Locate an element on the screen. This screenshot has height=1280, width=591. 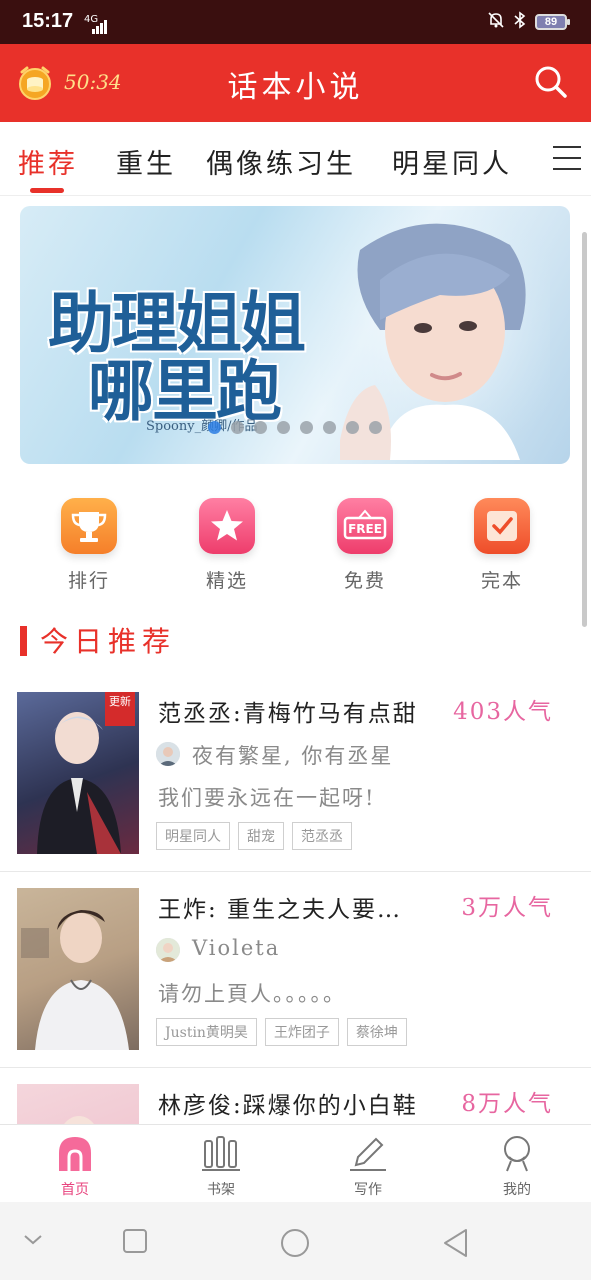
book-description: 我们要永远在一起呀! is located at coordinates (267, 798).